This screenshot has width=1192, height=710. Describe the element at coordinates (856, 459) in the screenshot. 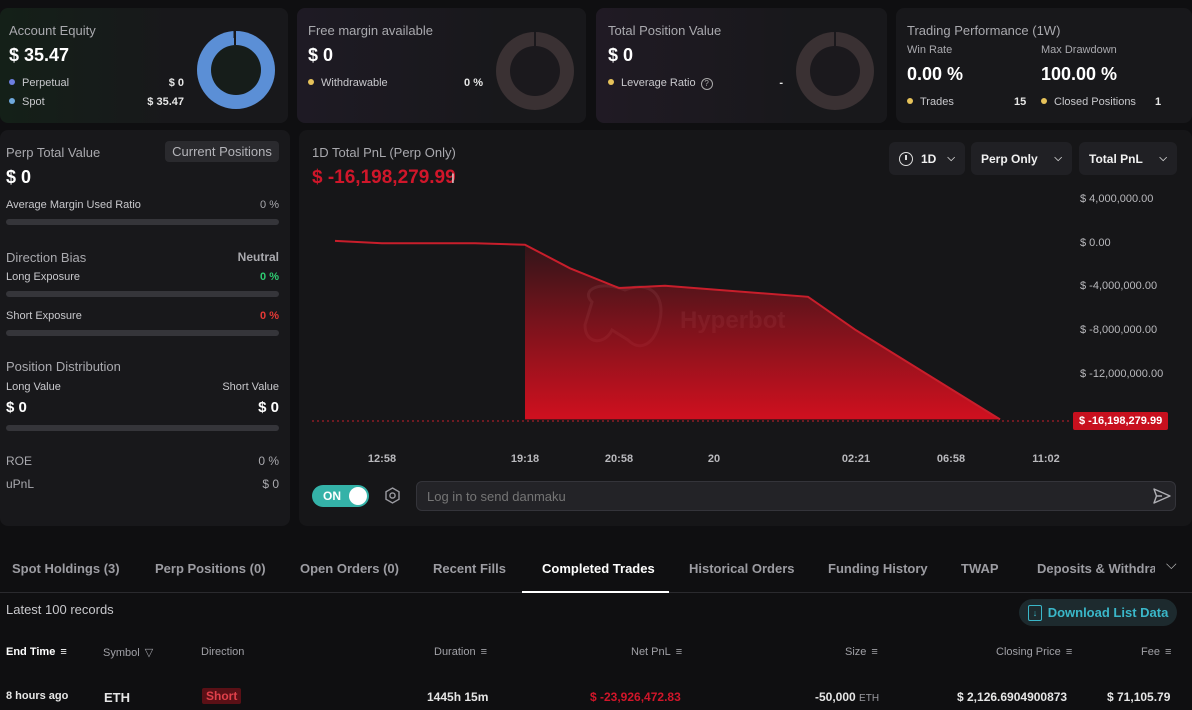

I see `x-tick-label: 02:21` at that location.